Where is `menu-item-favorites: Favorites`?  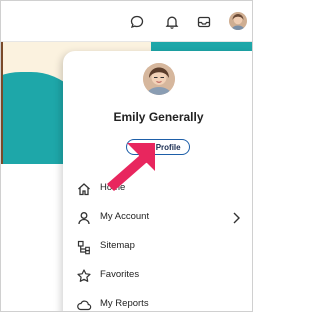
menu-item-favorites: Favorites is located at coordinates (158, 276).